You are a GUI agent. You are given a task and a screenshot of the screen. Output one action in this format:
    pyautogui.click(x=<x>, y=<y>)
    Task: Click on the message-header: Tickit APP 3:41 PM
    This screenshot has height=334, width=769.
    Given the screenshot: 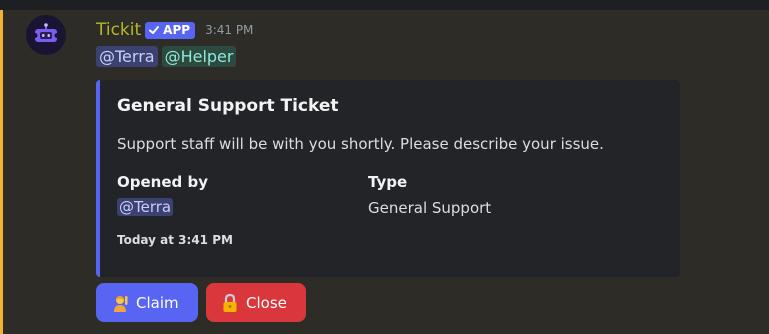 What is the action you would take?
    pyautogui.click(x=174, y=30)
    